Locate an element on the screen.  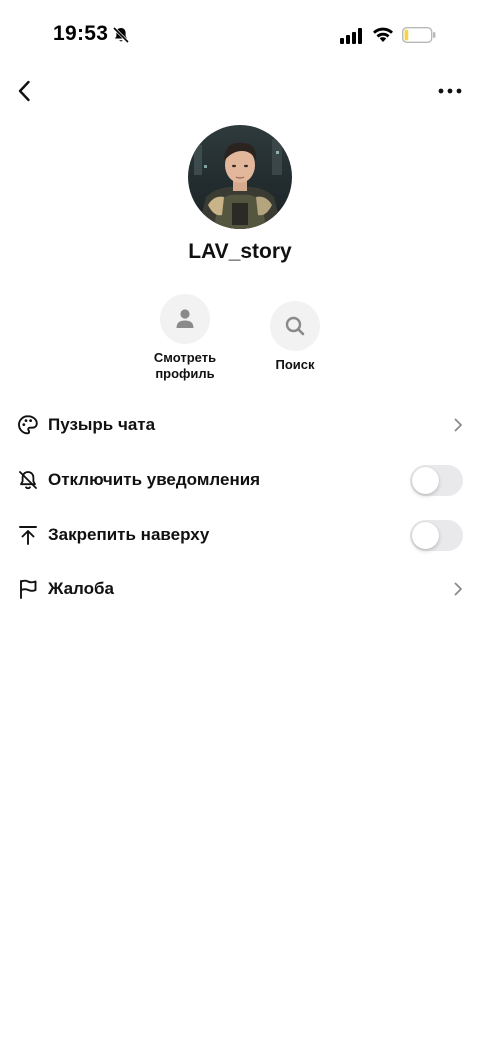
pin-to-top-icon is located at coordinates (28, 535).